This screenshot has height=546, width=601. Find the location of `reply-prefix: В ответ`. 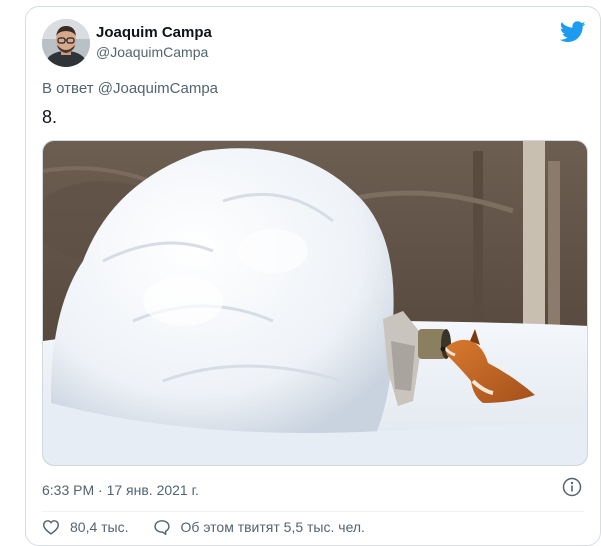

reply-prefix: В ответ is located at coordinates (68, 88).